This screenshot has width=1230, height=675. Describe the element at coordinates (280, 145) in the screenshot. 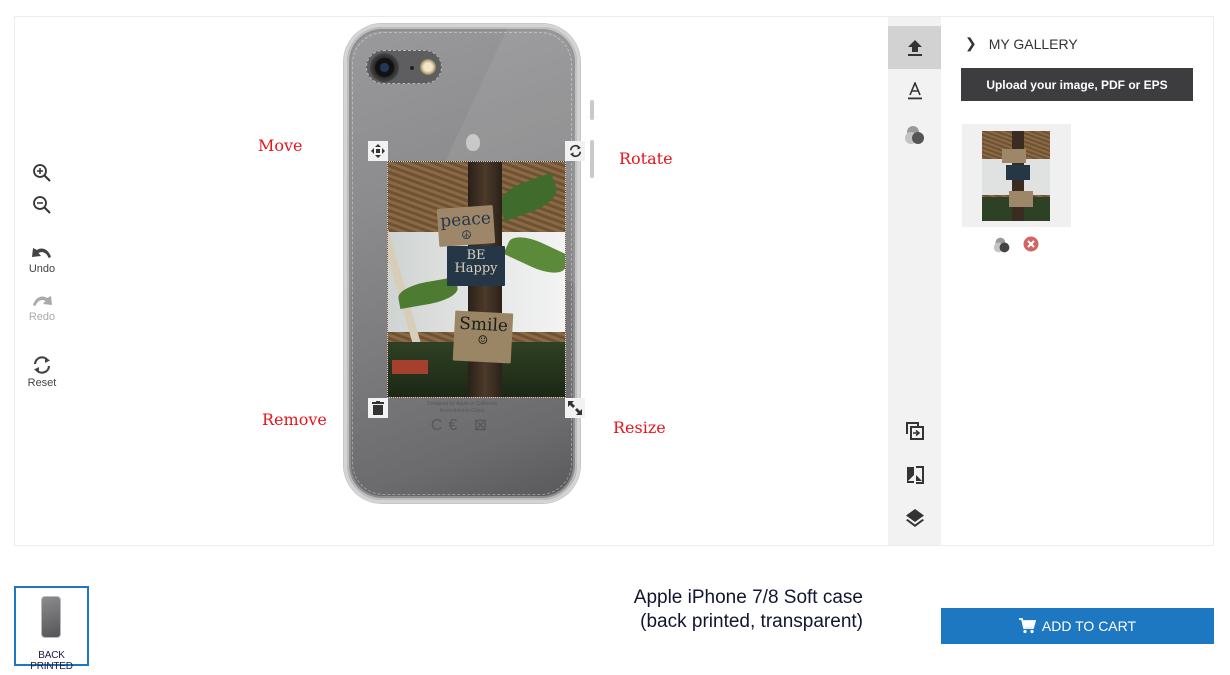

I see `move-annotation: Move` at that location.